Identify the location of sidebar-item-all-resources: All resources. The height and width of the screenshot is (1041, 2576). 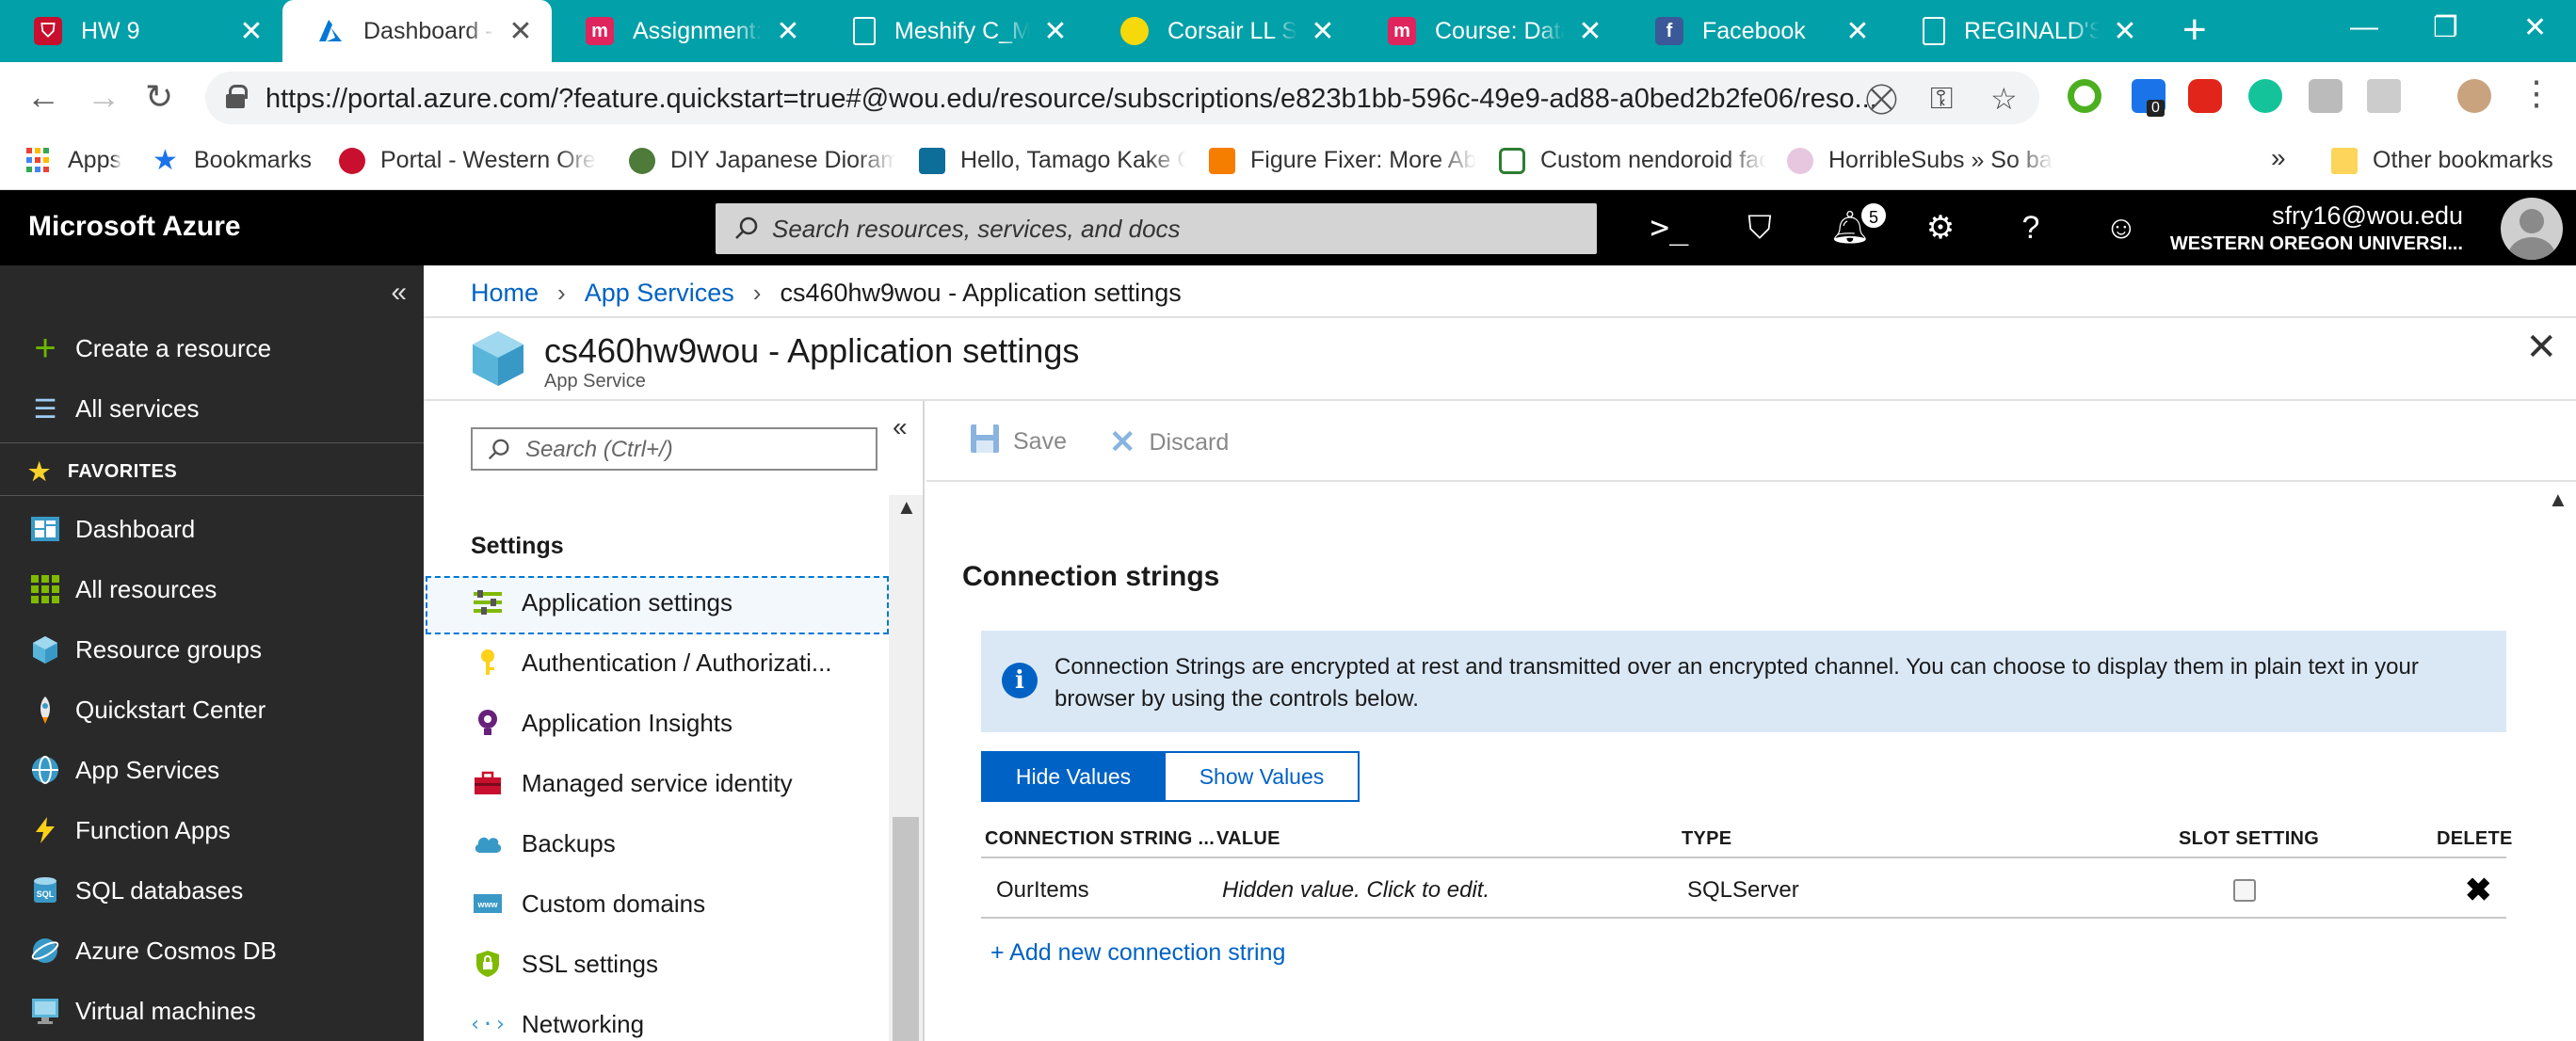
(122, 589).